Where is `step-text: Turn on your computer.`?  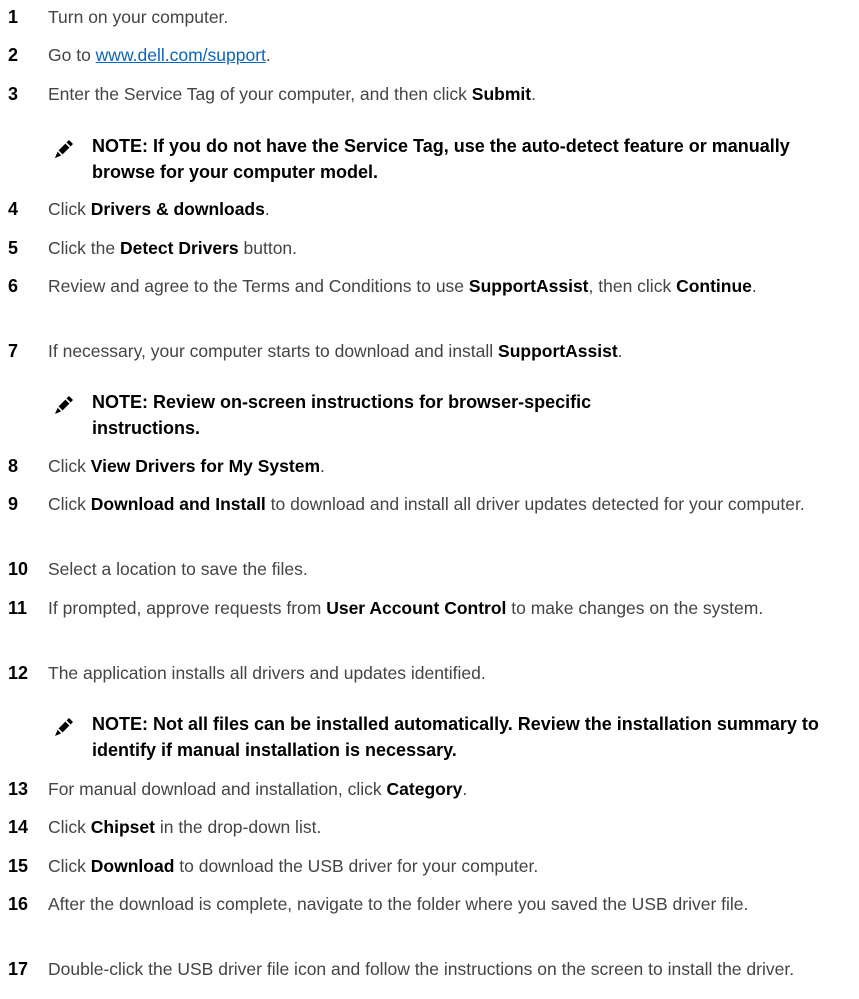
step-text: Turn on your computer. is located at coordinates (448, 17).